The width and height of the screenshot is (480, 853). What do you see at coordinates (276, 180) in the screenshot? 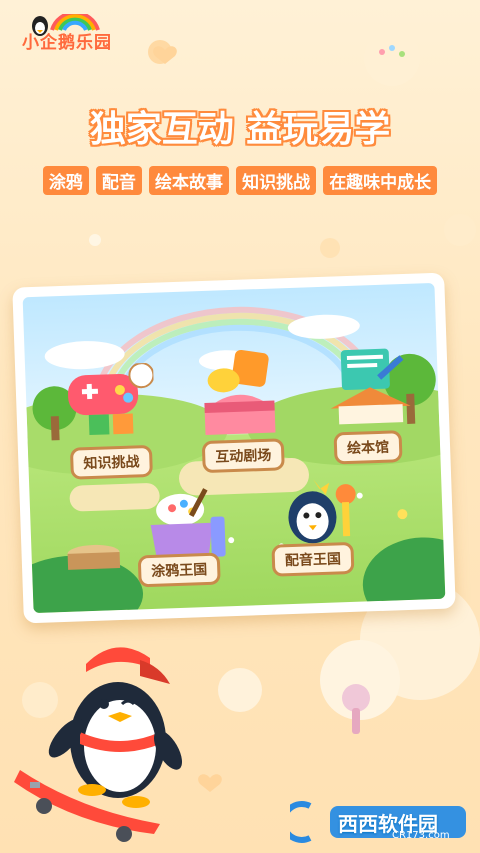
I see `tag-knowledge-challenge: 知识挑战` at bounding box center [276, 180].